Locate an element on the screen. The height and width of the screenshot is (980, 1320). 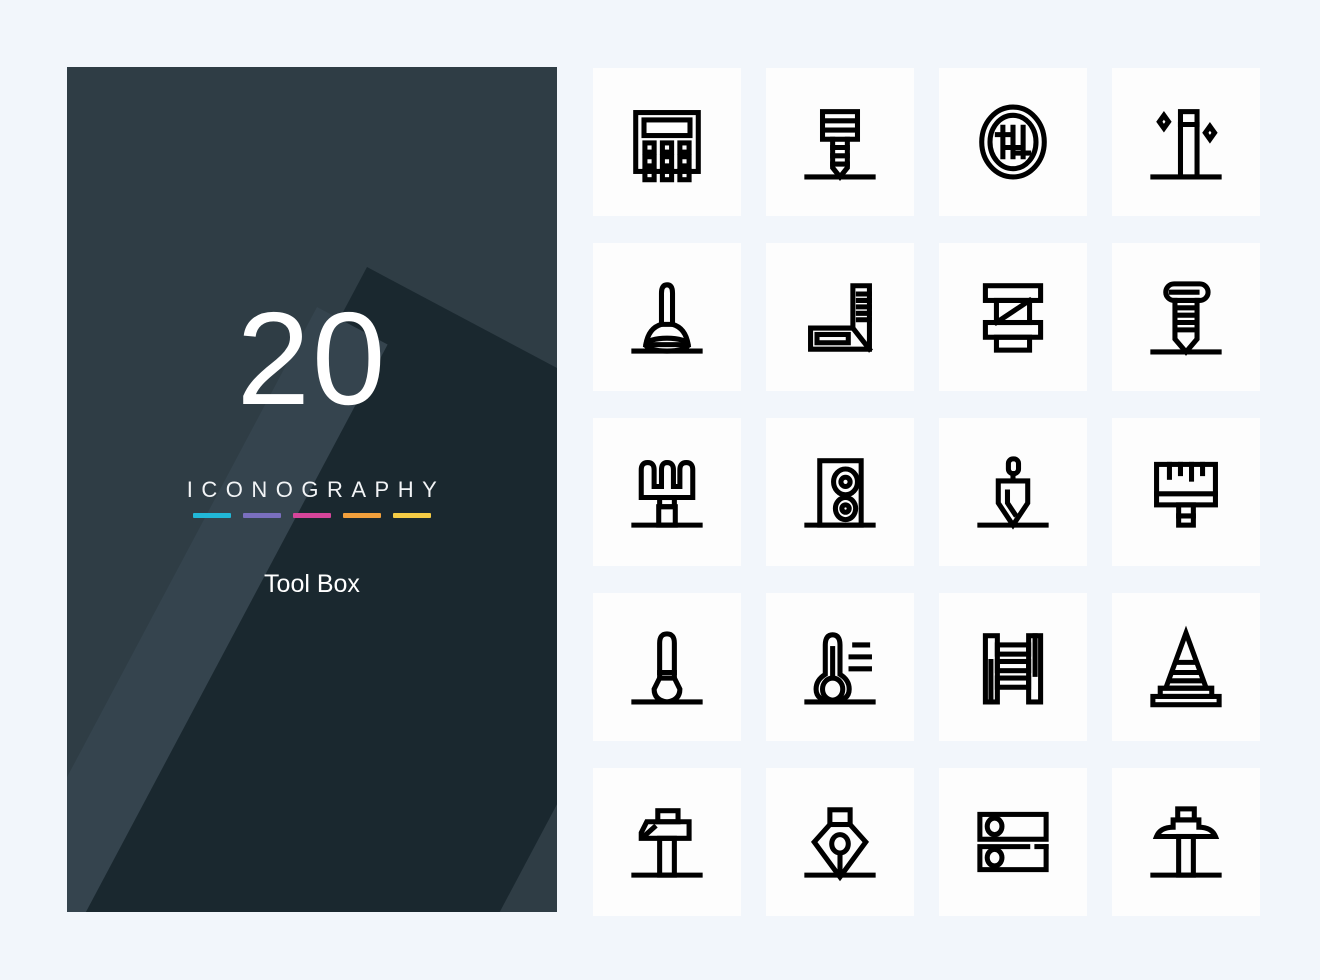
chisel-plane-icon is located at coordinates (667, 843).